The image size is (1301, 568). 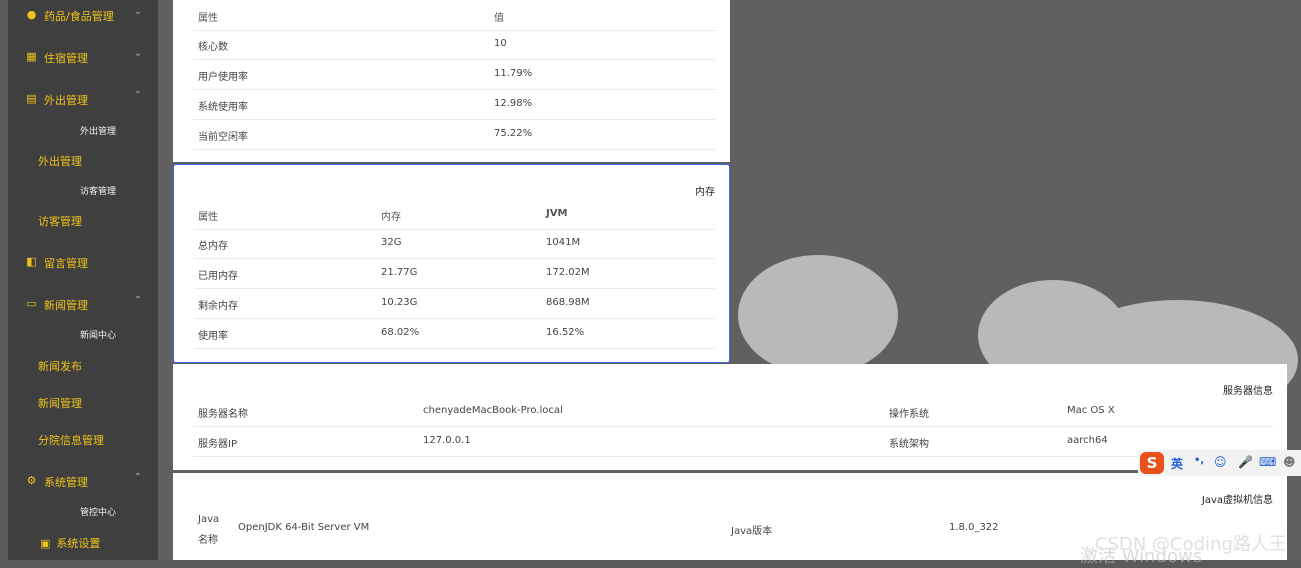 What do you see at coordinates (60, 366) in the screenshot?
I see `submenu-item-news-publish: 新闻发布` at bounding box center [60, 366].